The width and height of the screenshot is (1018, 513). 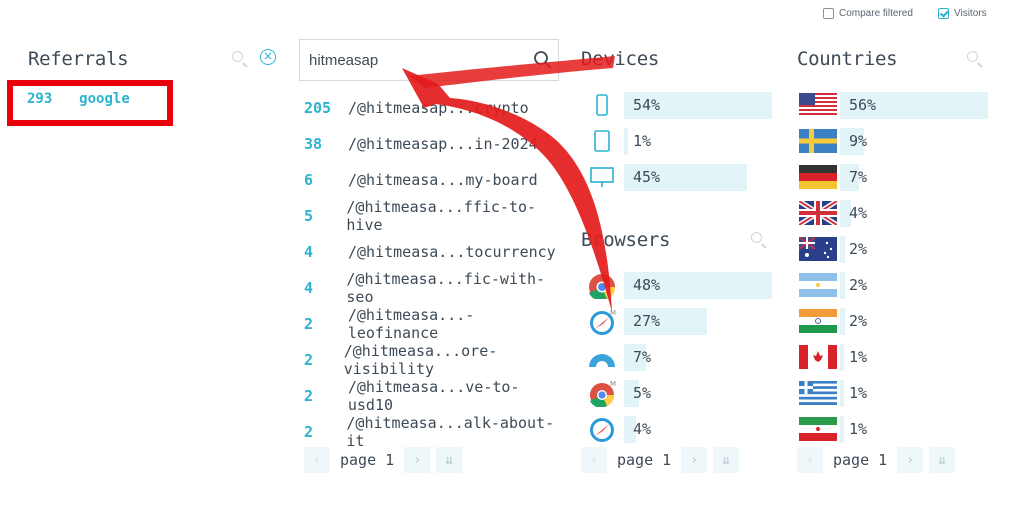 I want to click on countries-row: 9%, so click(x=892, y=141).